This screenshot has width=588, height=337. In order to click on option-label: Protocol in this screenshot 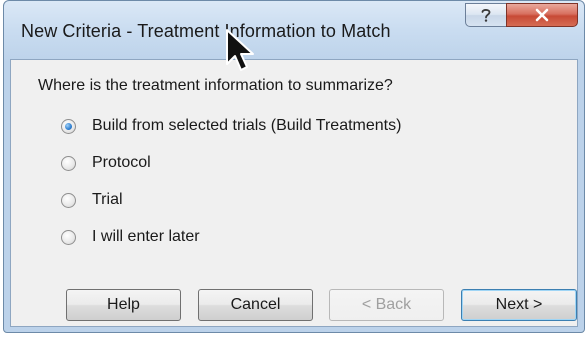, I will do `click(121, 162)`.